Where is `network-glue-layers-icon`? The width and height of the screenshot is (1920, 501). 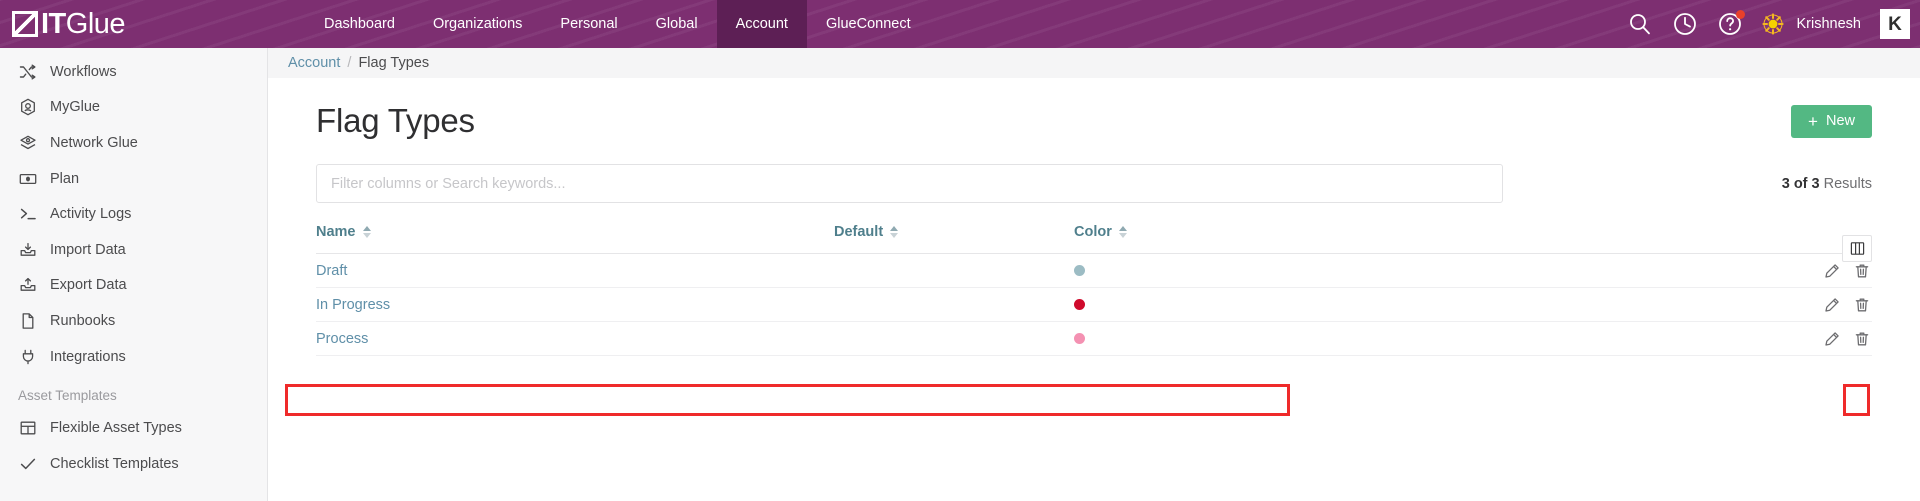
network-glue-layers-icon is located at coordinates (27, 142).